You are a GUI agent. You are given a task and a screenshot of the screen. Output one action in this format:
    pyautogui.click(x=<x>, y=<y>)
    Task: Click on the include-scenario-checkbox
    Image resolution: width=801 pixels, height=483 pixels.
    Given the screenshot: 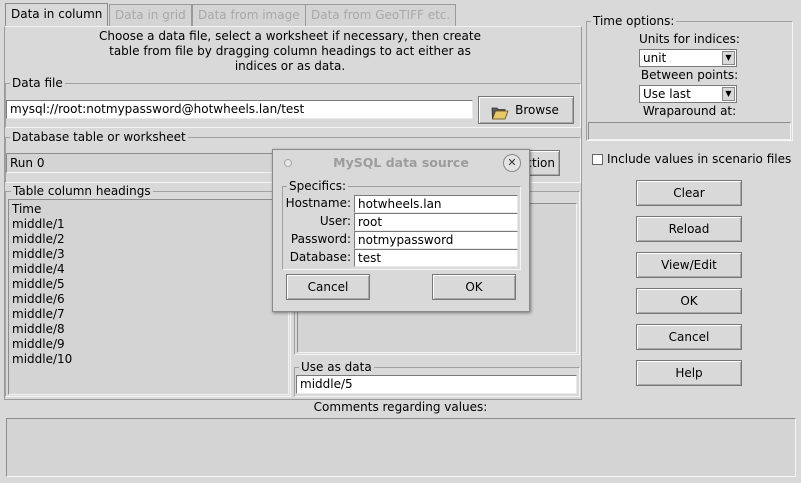 What is the action you would take?
    pyautogui.click(x=597, y=159)
    